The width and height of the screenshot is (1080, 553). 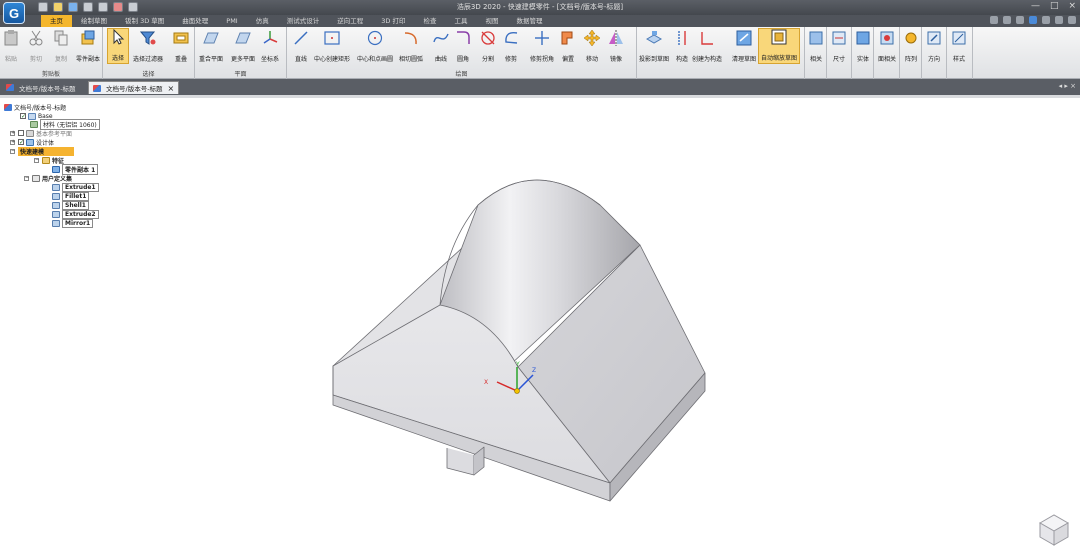 I want to click on move-button: 移动, so click(x=592, y=46).